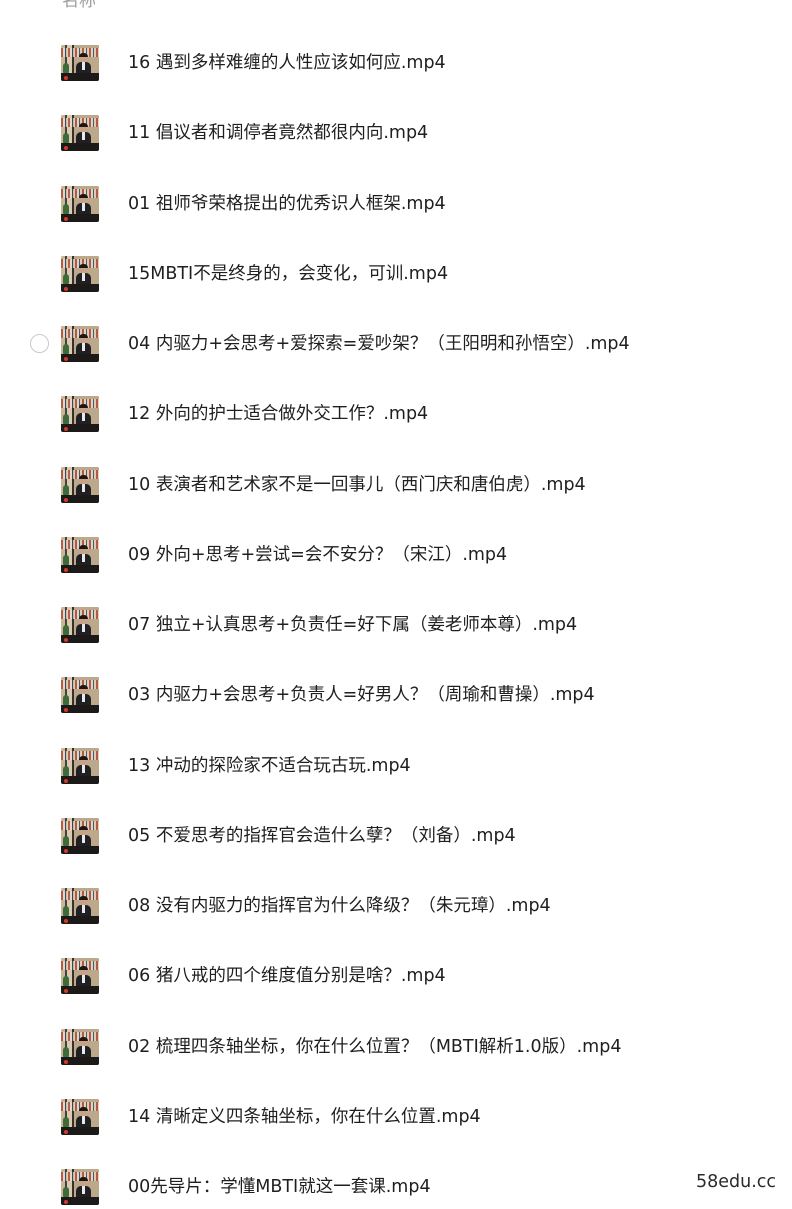 The image size is (792, 1209). I want to click on file-row: 09 外向+思考+尝试=会不安分？（宋江）.mp4, so click(396, 556).